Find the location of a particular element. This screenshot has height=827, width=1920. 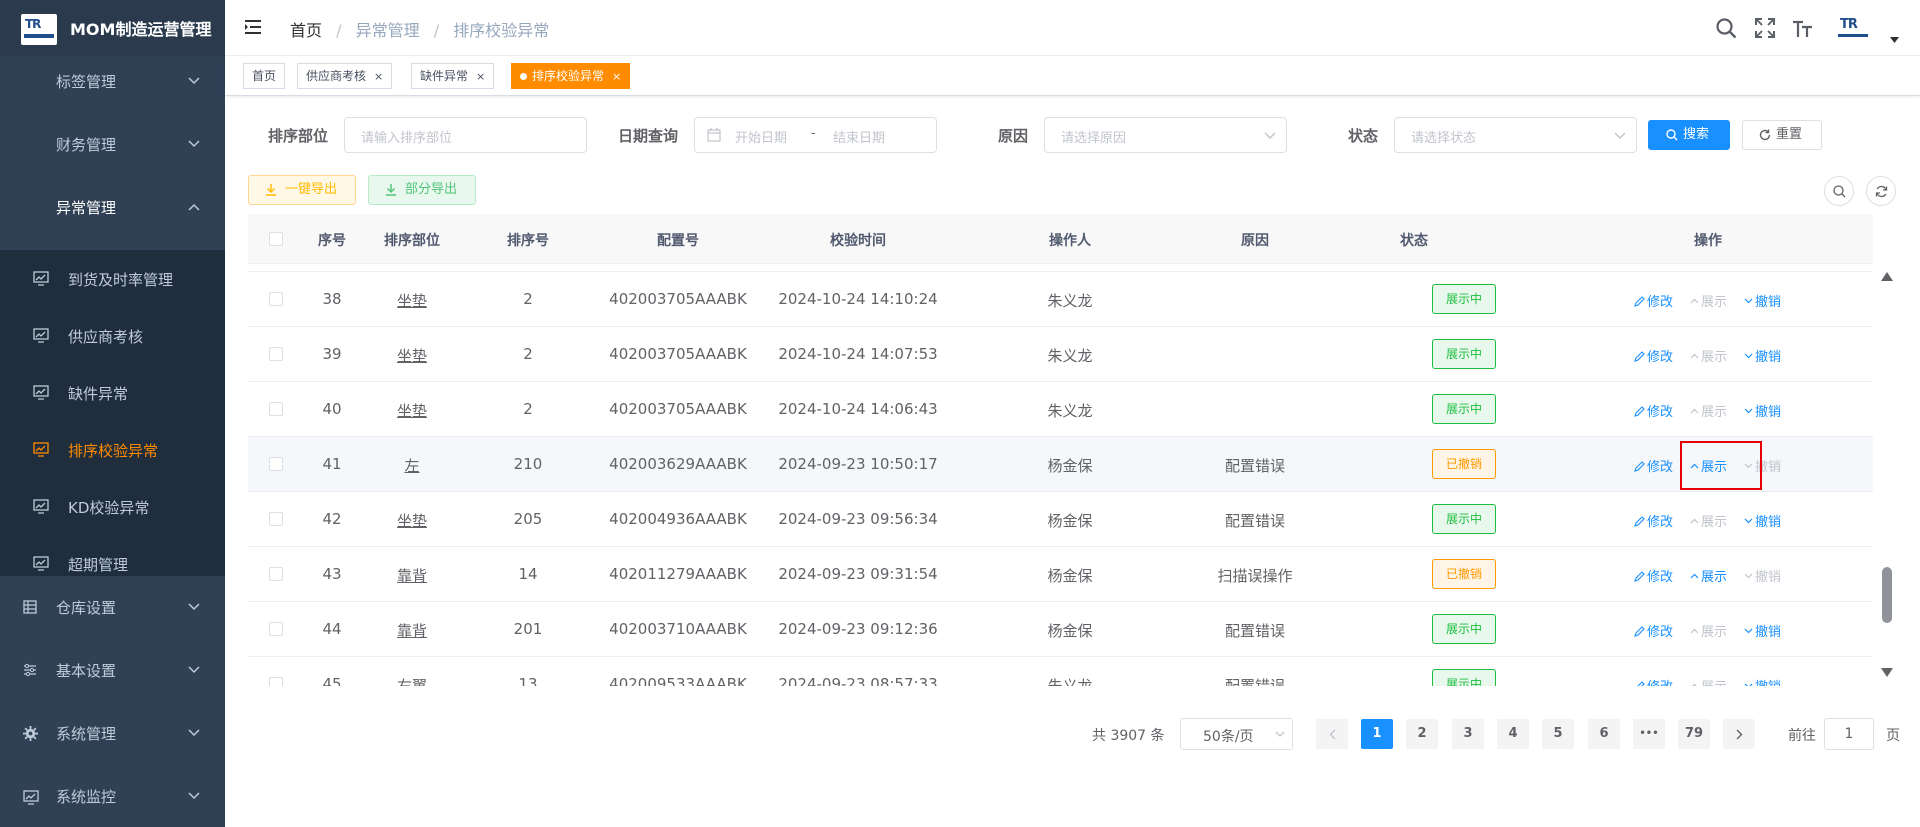

sidebar-item-system-mgmt: 系统管理 is located at coordinates (112, 733).